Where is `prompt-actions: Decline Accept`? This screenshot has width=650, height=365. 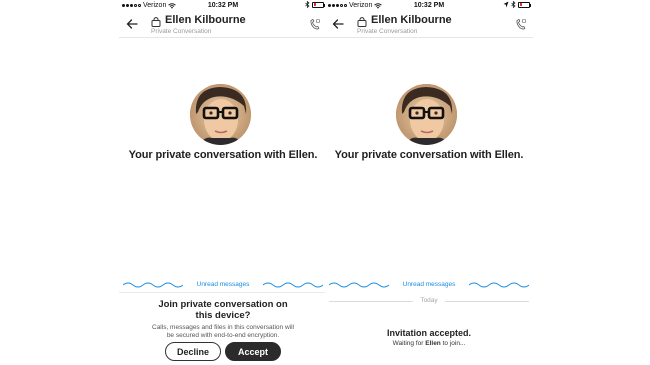 prompt-actions: Decline Accept is located at coordinates (223, 351).